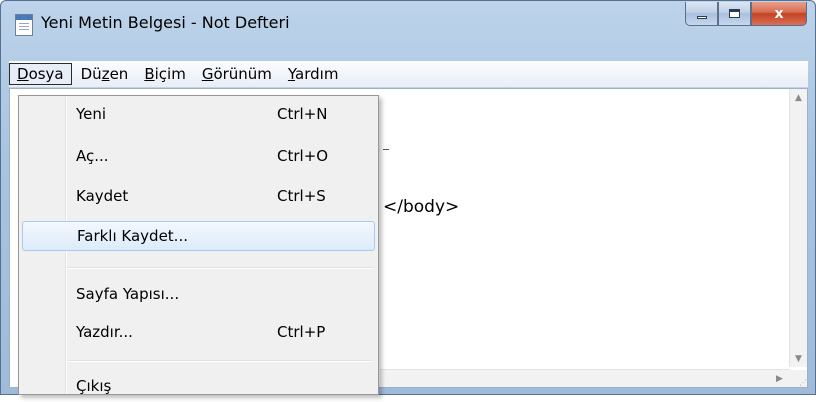  What do you see at coordinates (23, 74) in the screenshot?
I see `menu-access-key: D` at bounding box center [23, 74].